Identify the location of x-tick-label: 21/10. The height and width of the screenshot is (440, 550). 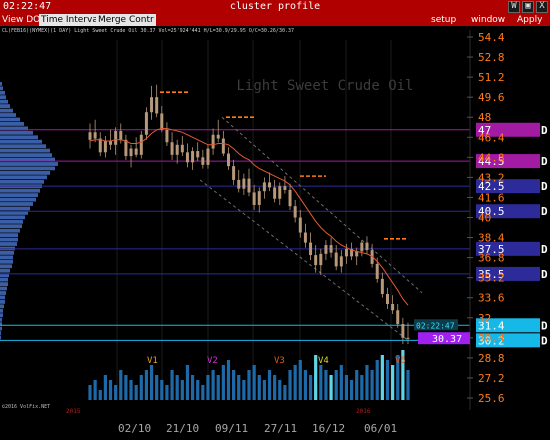
(182, 428).